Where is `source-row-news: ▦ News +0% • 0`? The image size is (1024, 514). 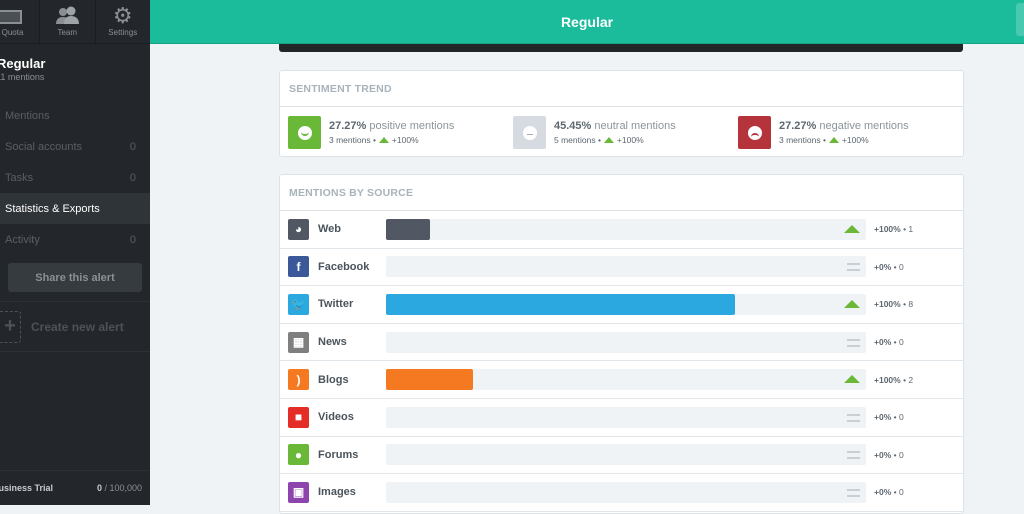 source-row-news: ▦ News +0% • 0 is located at coordinates (621, 343).